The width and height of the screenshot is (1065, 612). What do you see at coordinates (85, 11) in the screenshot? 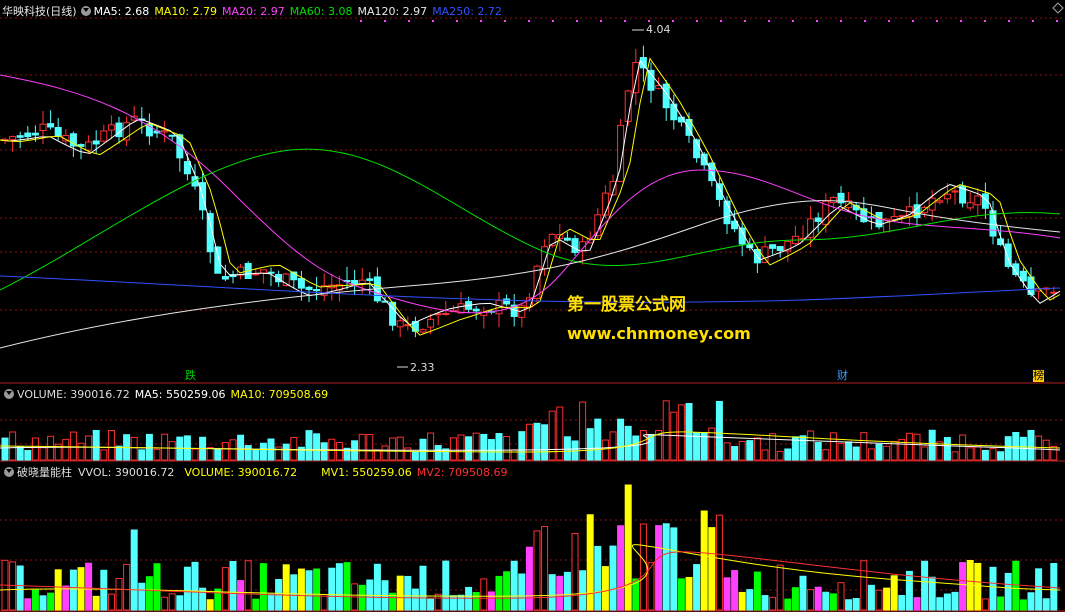
I see `dropdown-icon` at bounding box center [85, 11].